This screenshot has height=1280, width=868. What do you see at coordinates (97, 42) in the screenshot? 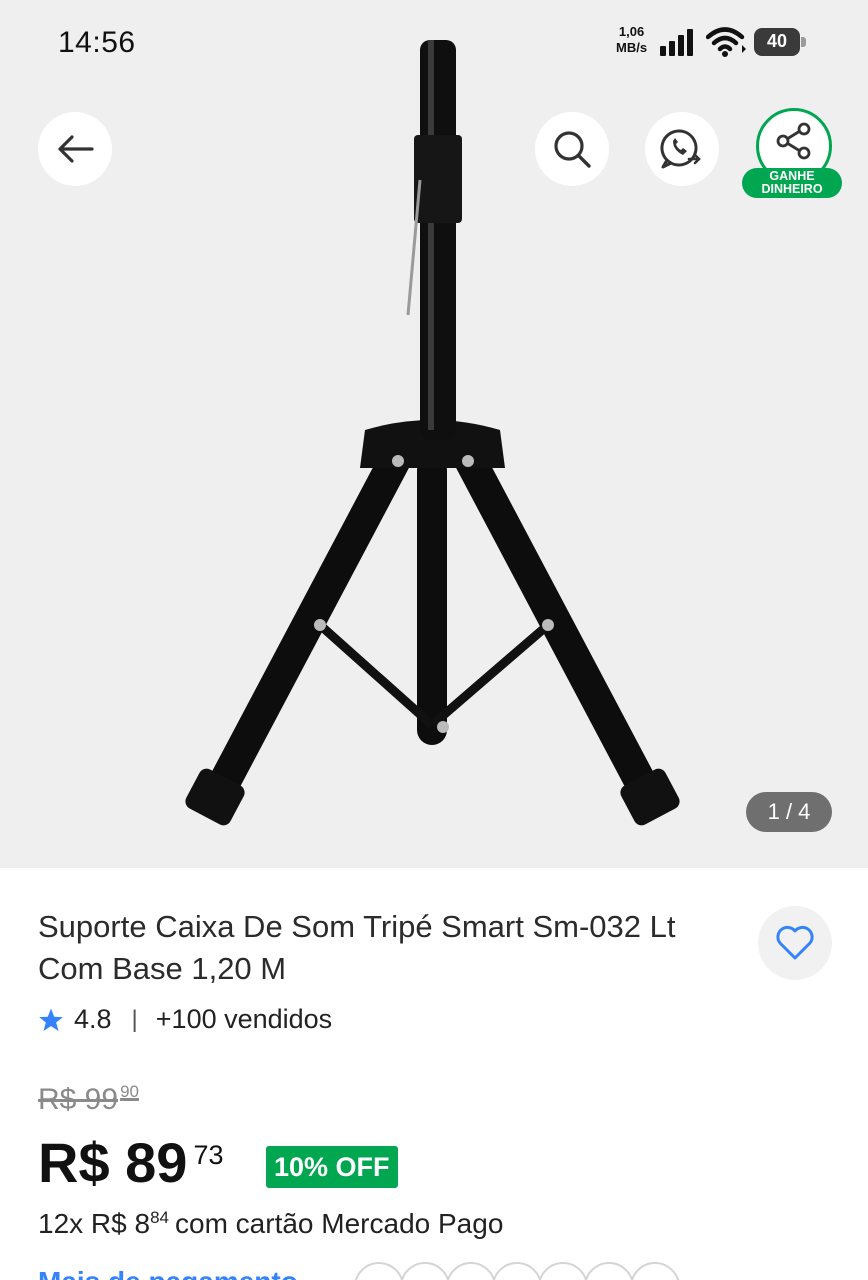
I see `status-time: 14:56` at bounding box center [97, 42].